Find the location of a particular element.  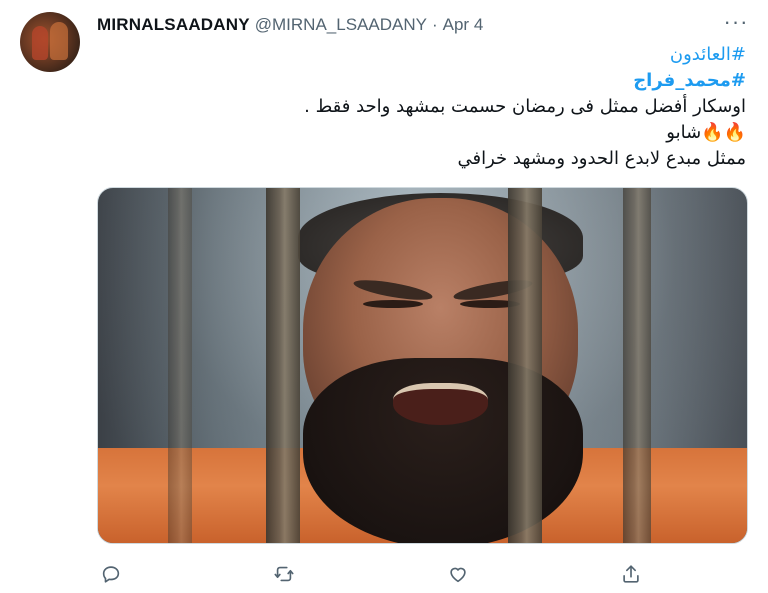

tweet-actions is located at coordinates (377, 574).